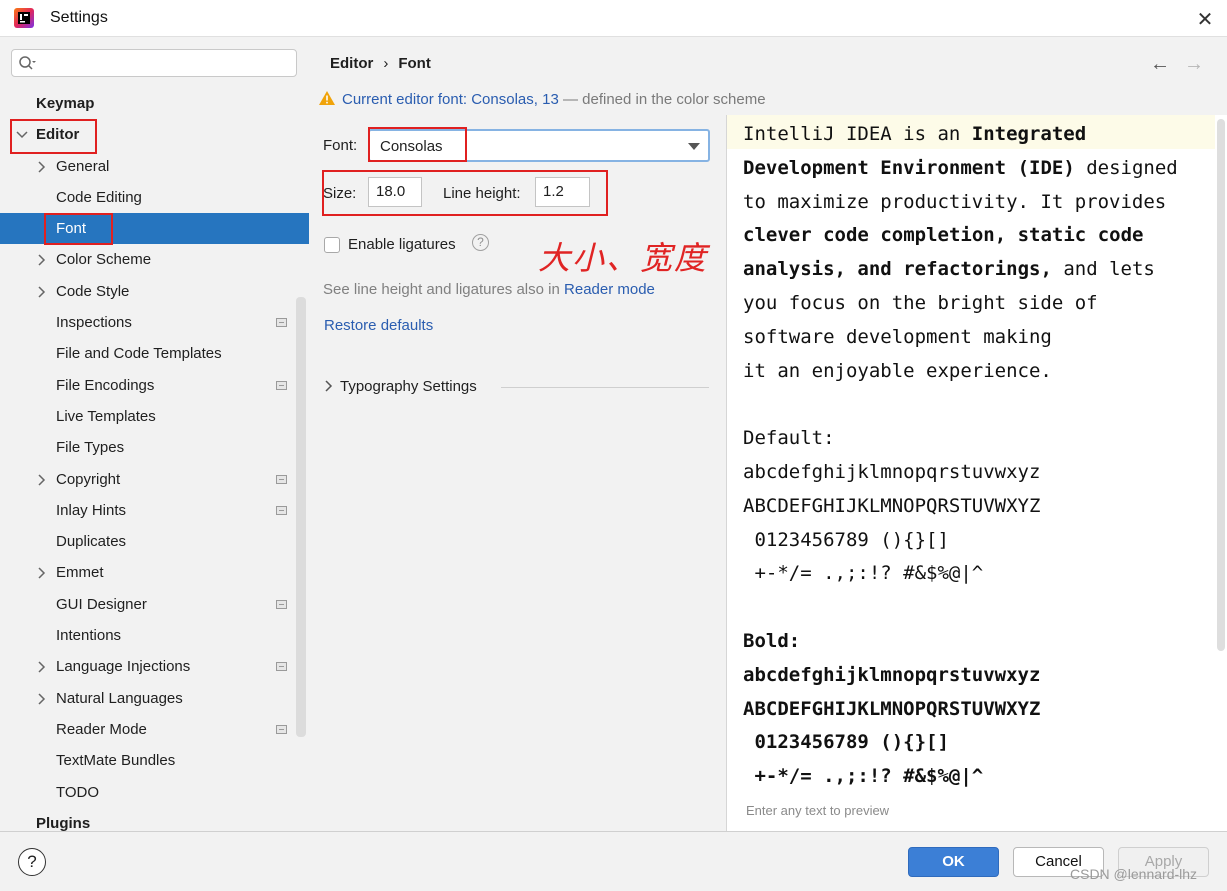 The height and width of the screenshot is (891, 1227). What do you see at coordinates (154, 229) in the screenshot?
I see `sidebar-item-font: Font` at bounding box center [154, 229].